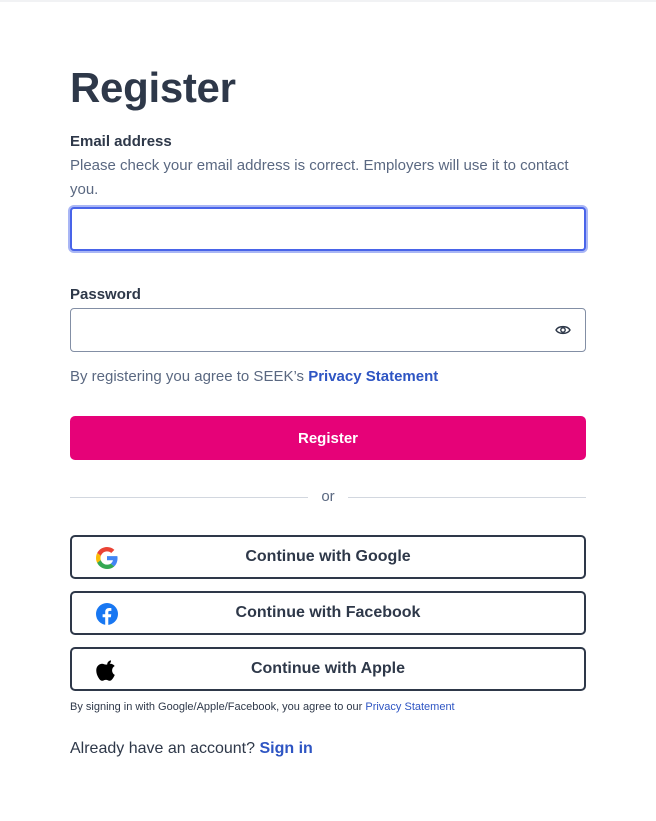 The image size is (656, 821). I want to click on signin-prompt-text: Already have an account?, so click(165, 748).